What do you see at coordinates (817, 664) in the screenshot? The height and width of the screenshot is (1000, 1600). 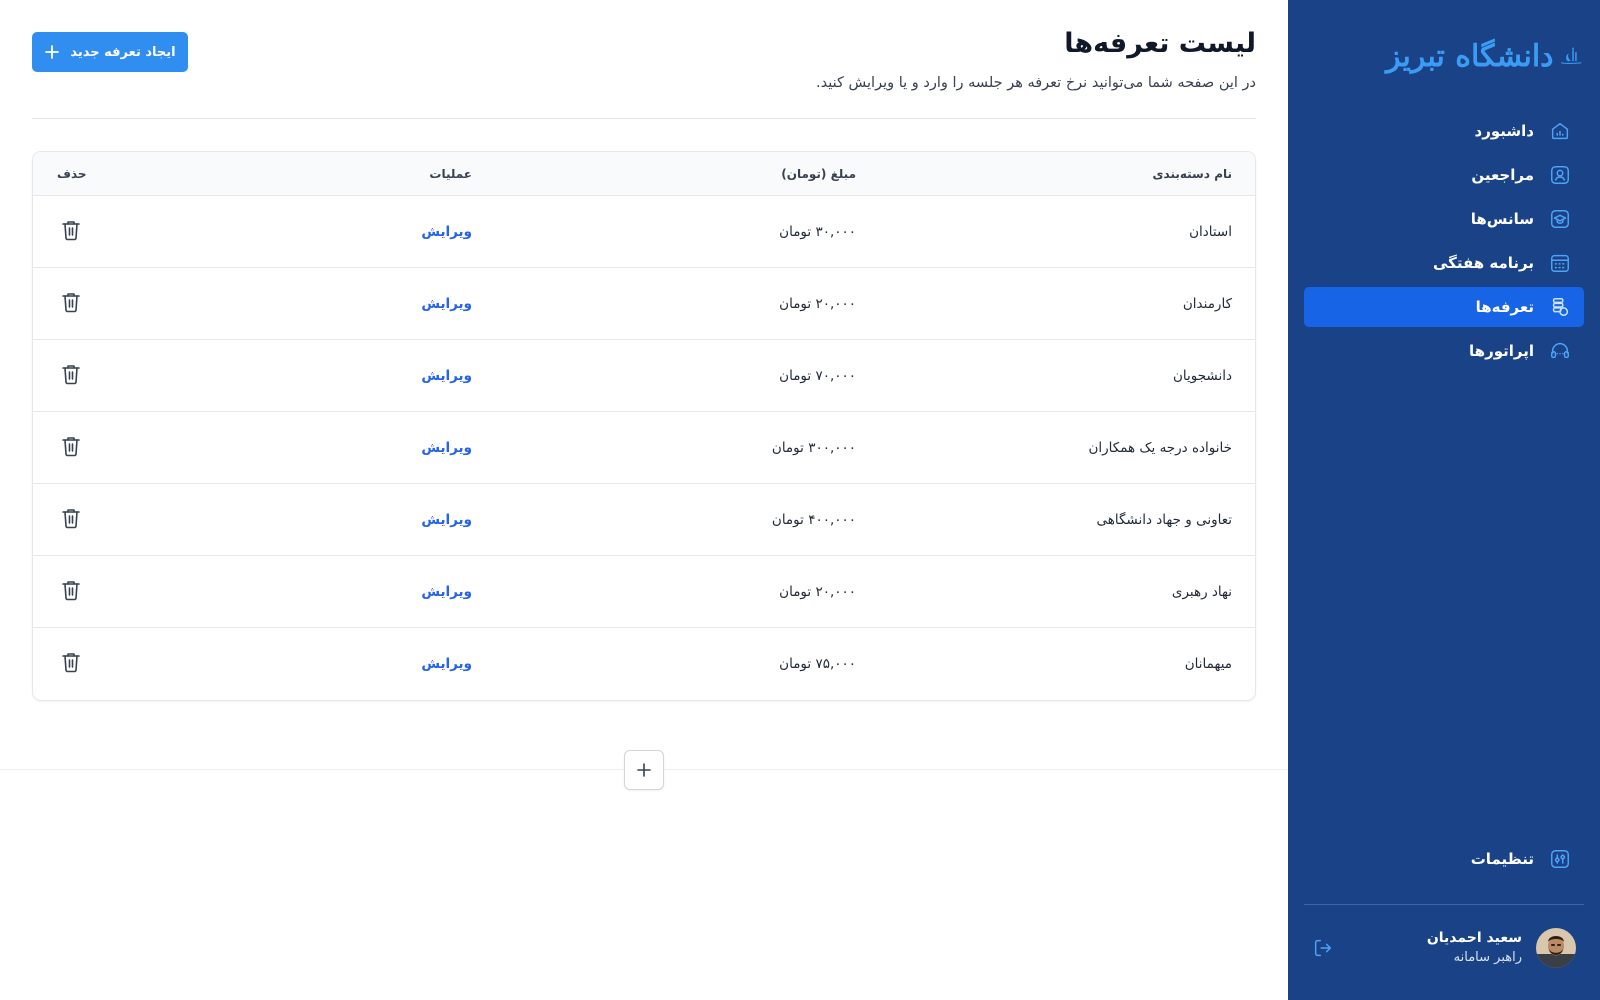 I see `cell-price: ۷۵,۰۰۰ تومان` at bounding box center [817, 664].